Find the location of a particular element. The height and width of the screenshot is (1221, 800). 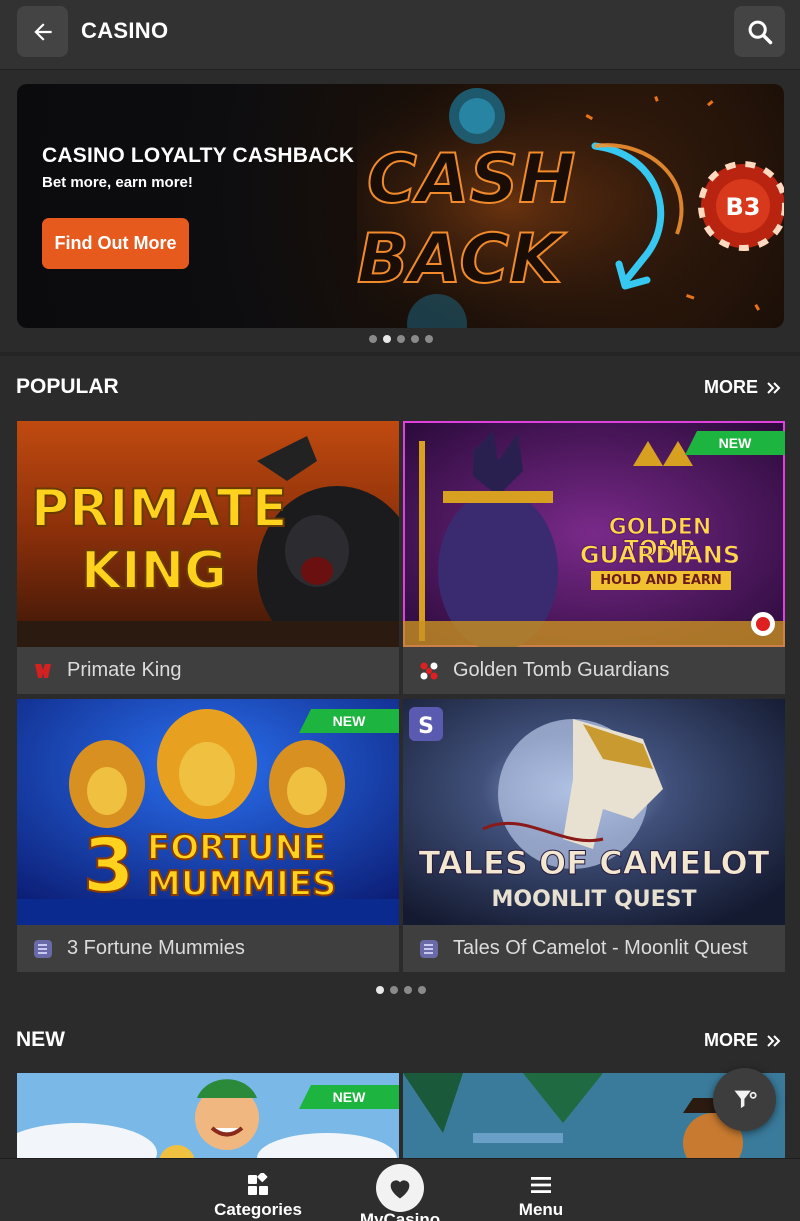

back-button is located at coordinates (42, 31).